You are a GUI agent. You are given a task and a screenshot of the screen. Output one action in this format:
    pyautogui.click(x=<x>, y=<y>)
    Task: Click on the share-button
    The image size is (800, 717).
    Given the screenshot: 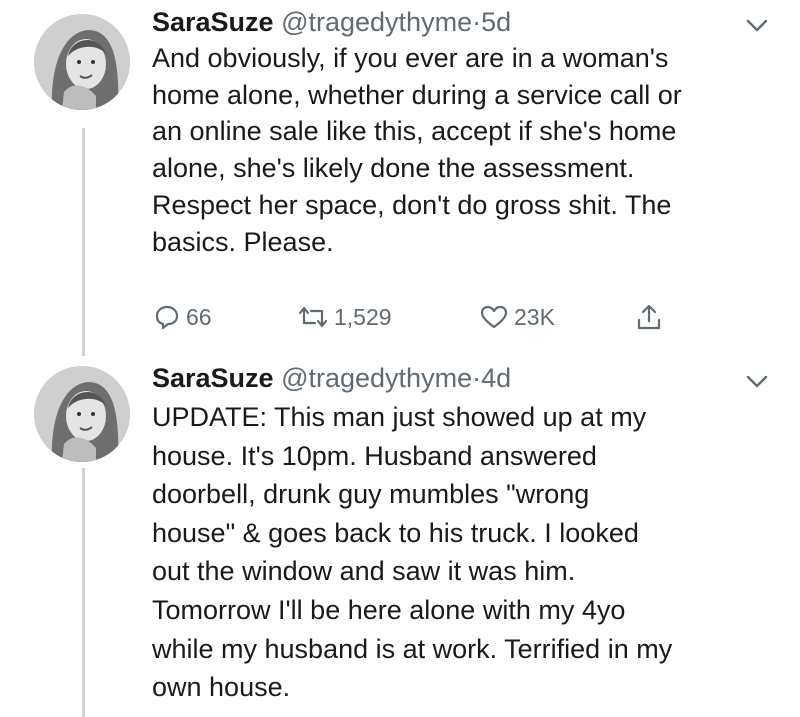 What is the action you would take?
    pyautogui.click(x=649, y=317)
    